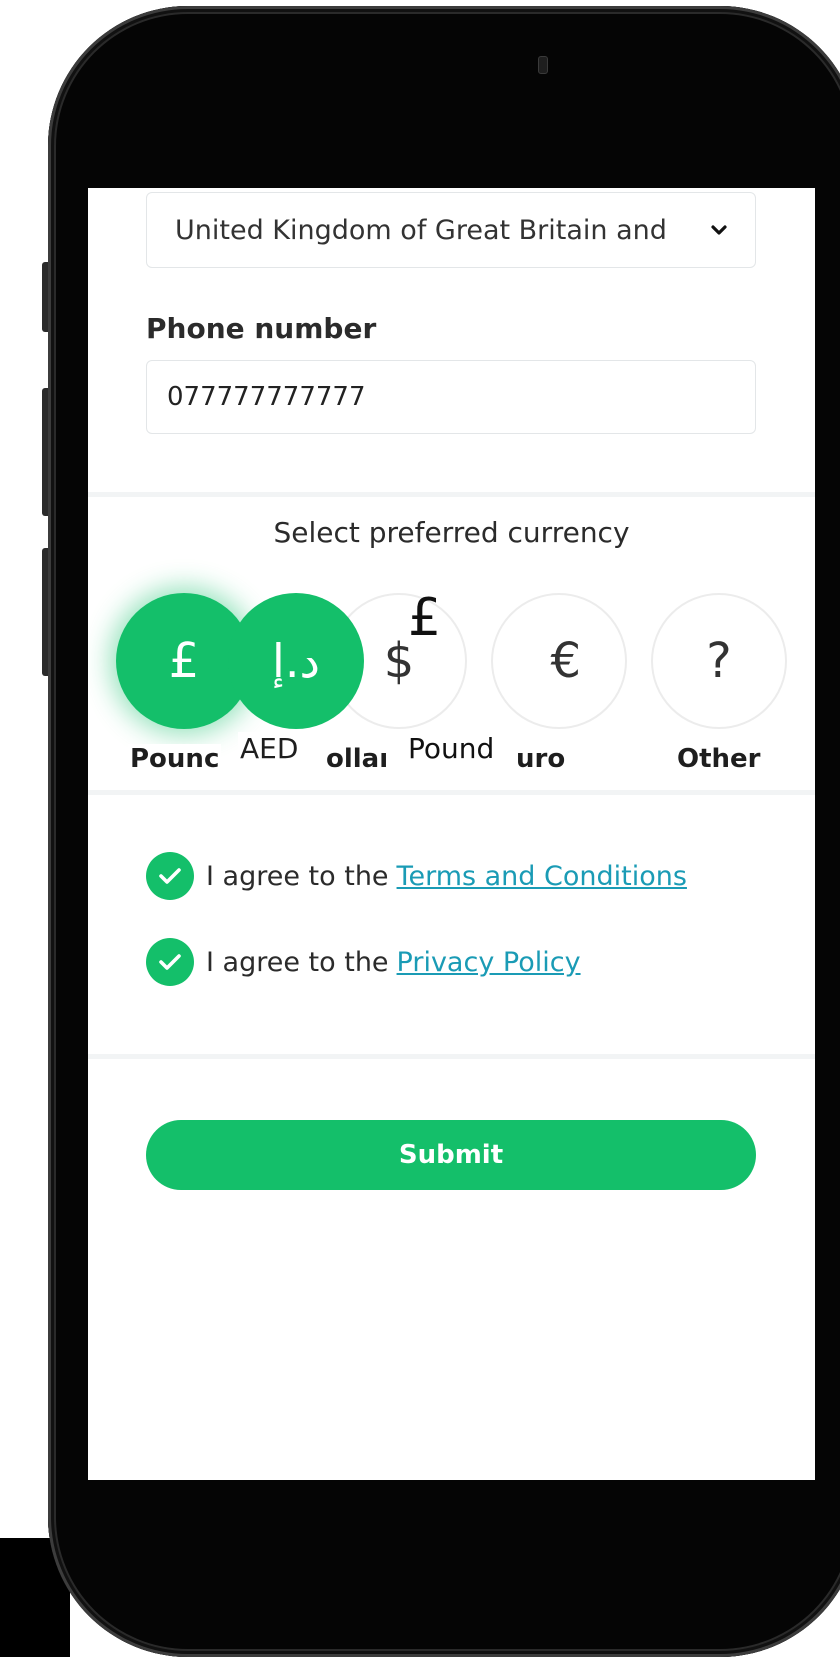 This screenshot has height=1657, width=840. Describe the element at coordinates (543, 65) in the screenshot. I see `earpiece-speaker` at that location.